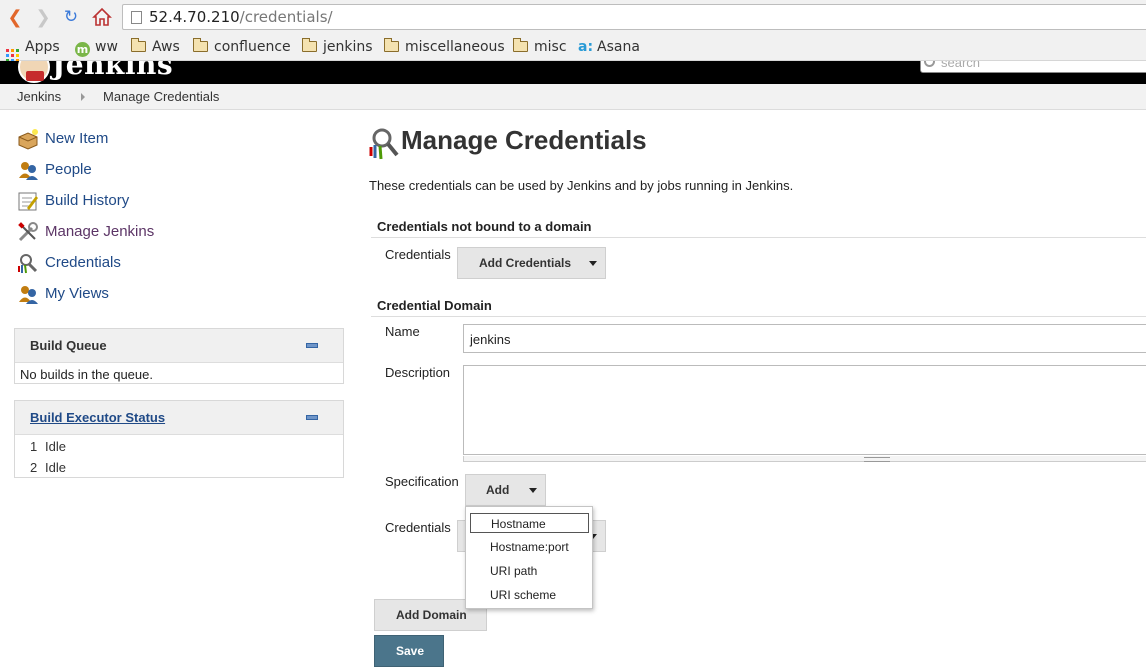  What do you see at coordinates (136, 17) in the screenshot?
I see `page-icon` at bounding box center [136, 17].